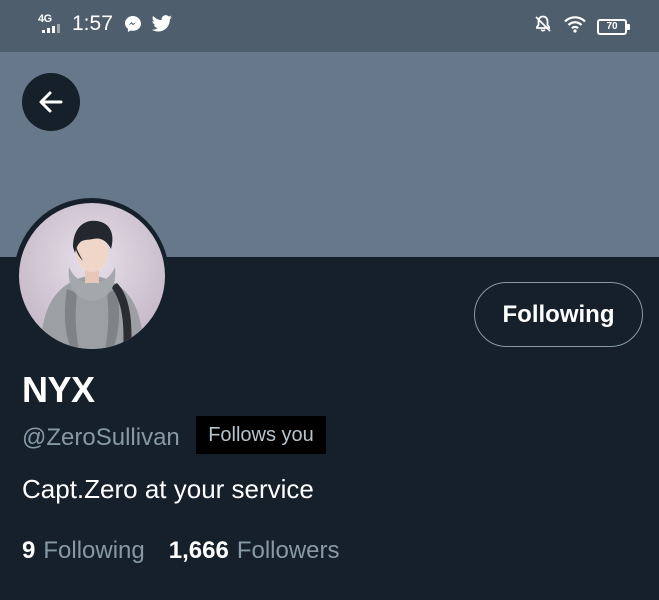  What do you see at coordinates (94, 550) in the screenshot?
I see `following-label: Following` at bounding box center [94, 550].